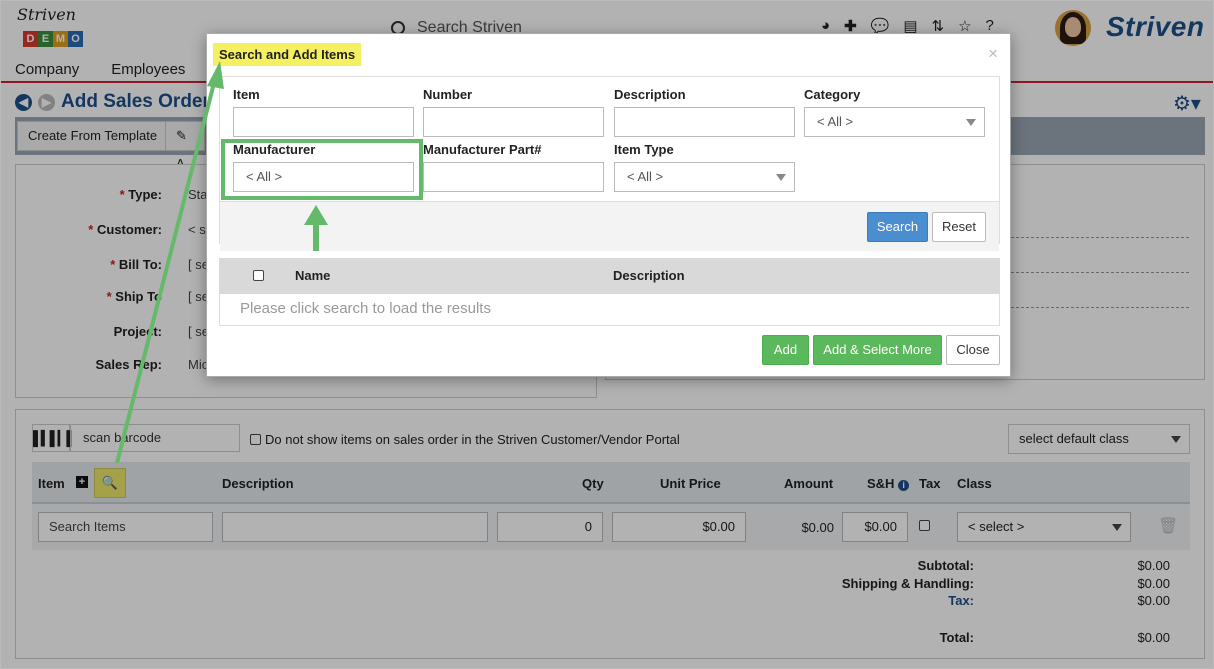 The image size is (1214, 669). Describe the element at coordinates (704, 122) in the screenshot. I see `description-filter-input` at that location.